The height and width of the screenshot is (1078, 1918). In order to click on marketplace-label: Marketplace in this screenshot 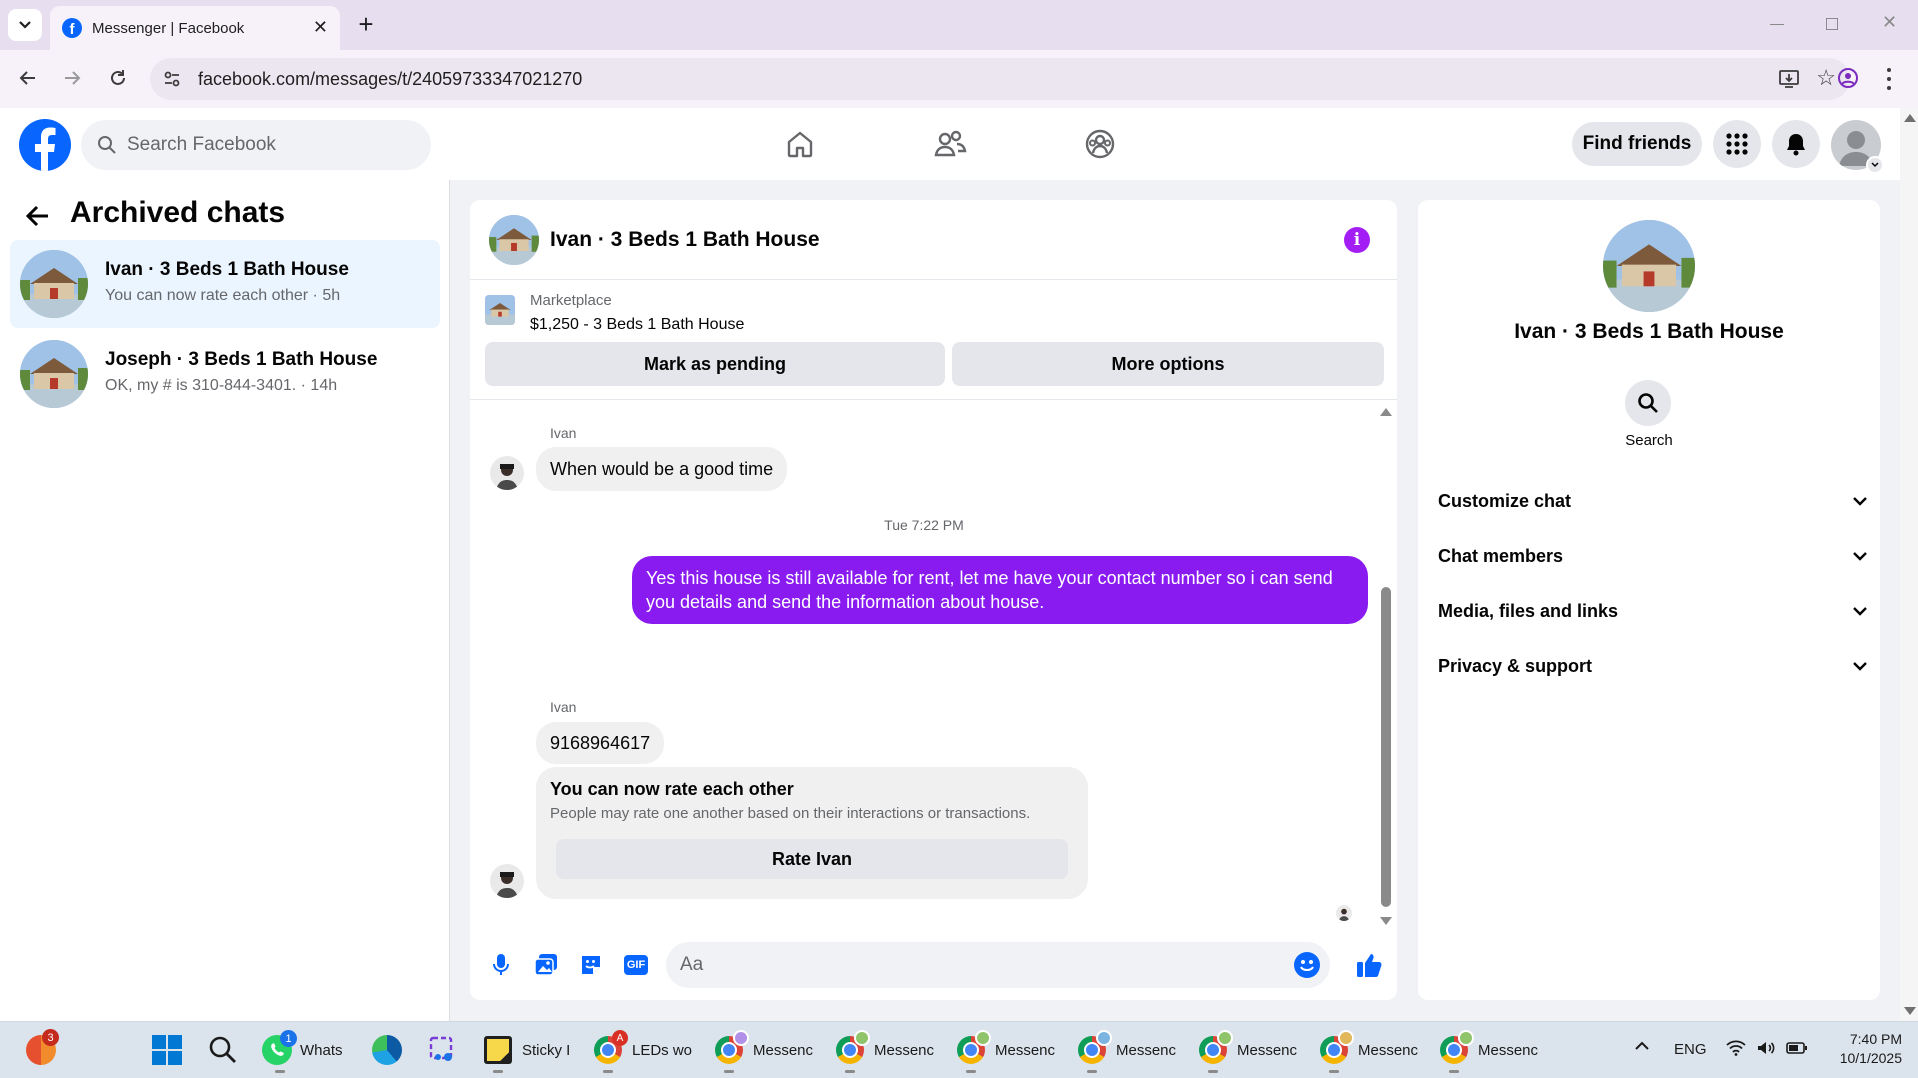, I will do `click(571, 300)`.